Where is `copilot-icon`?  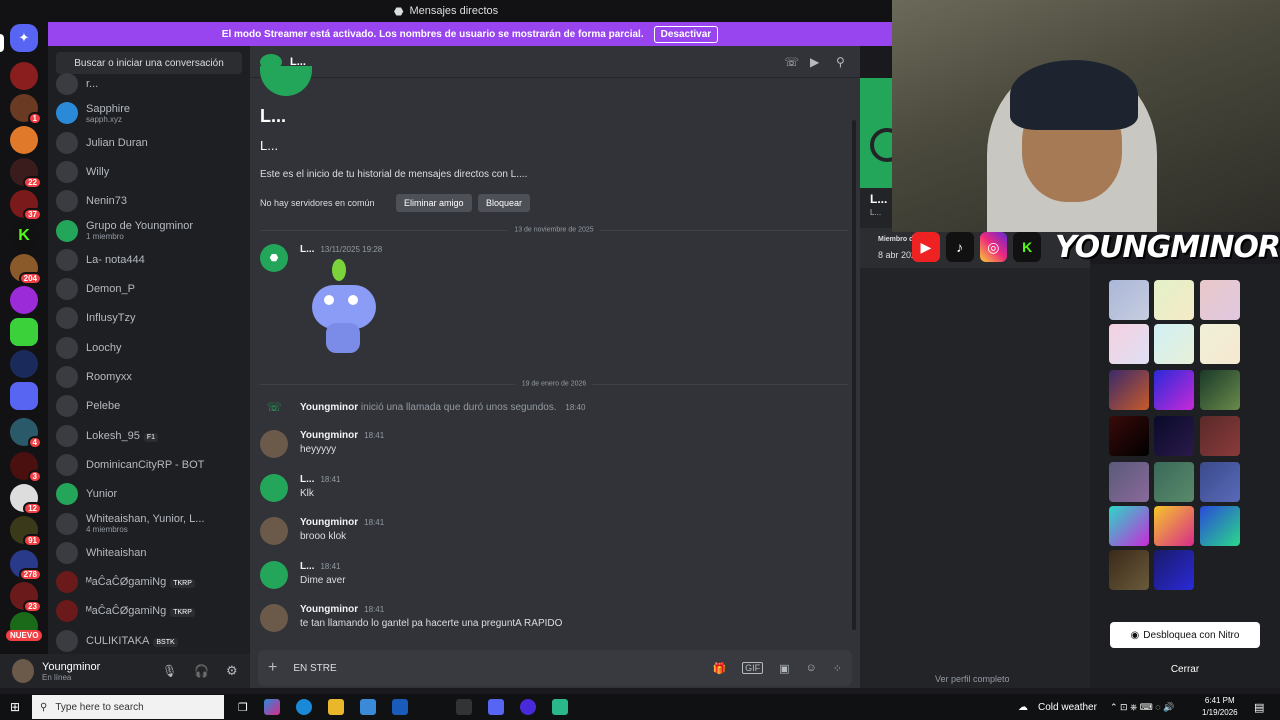 copilot-icon is located at coordinates (271, 707).